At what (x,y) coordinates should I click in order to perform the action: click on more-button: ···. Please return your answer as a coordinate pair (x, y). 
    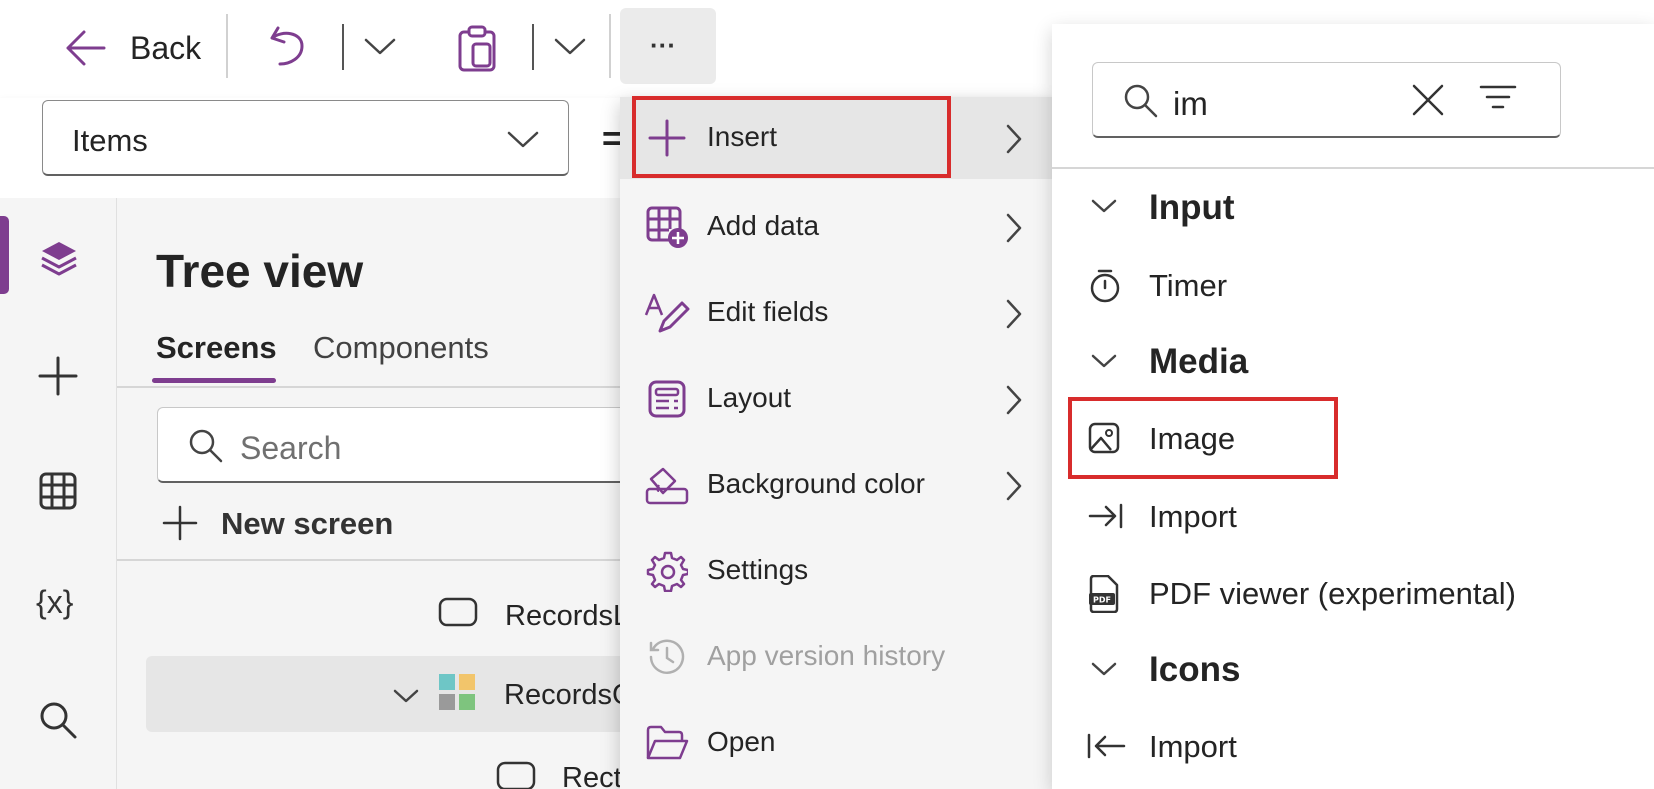
    Looking at the image, I should click on (668, 46).